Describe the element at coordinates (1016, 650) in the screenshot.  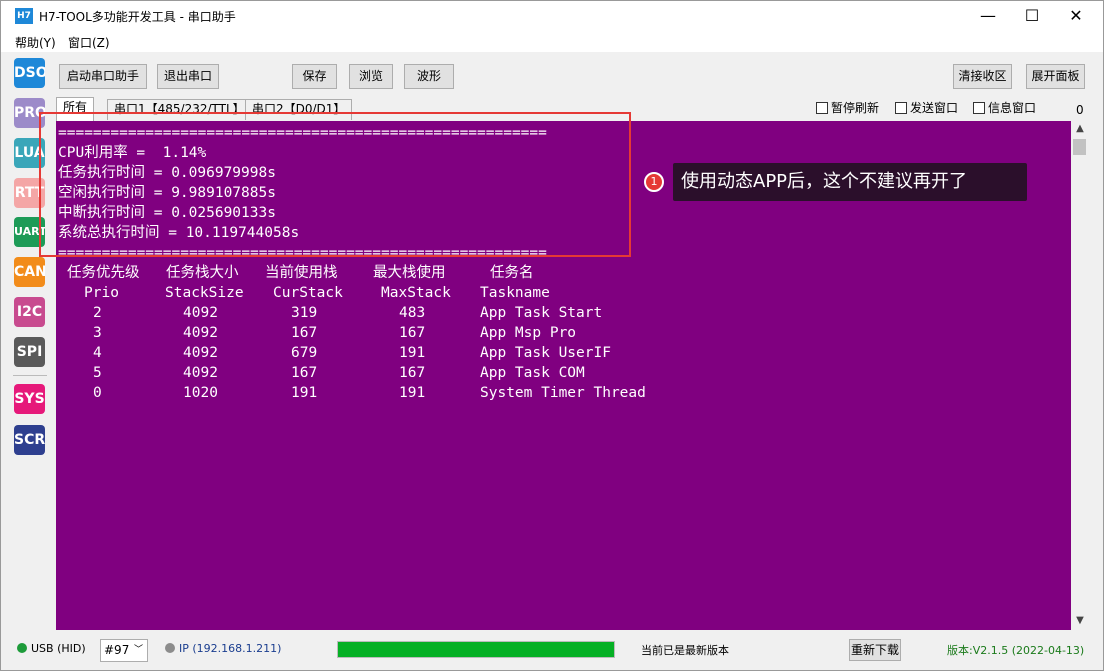
I see `version-label: 版本:V2.1.5 (2022-04-13)` at that location.